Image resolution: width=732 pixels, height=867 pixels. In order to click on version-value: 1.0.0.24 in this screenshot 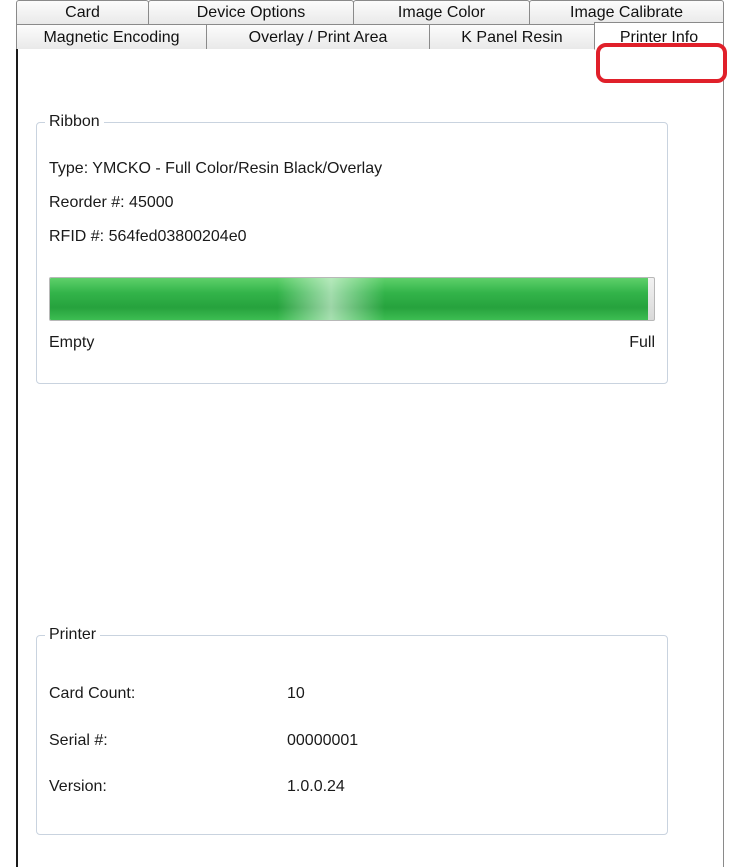, I will do `click(316, 786)`.